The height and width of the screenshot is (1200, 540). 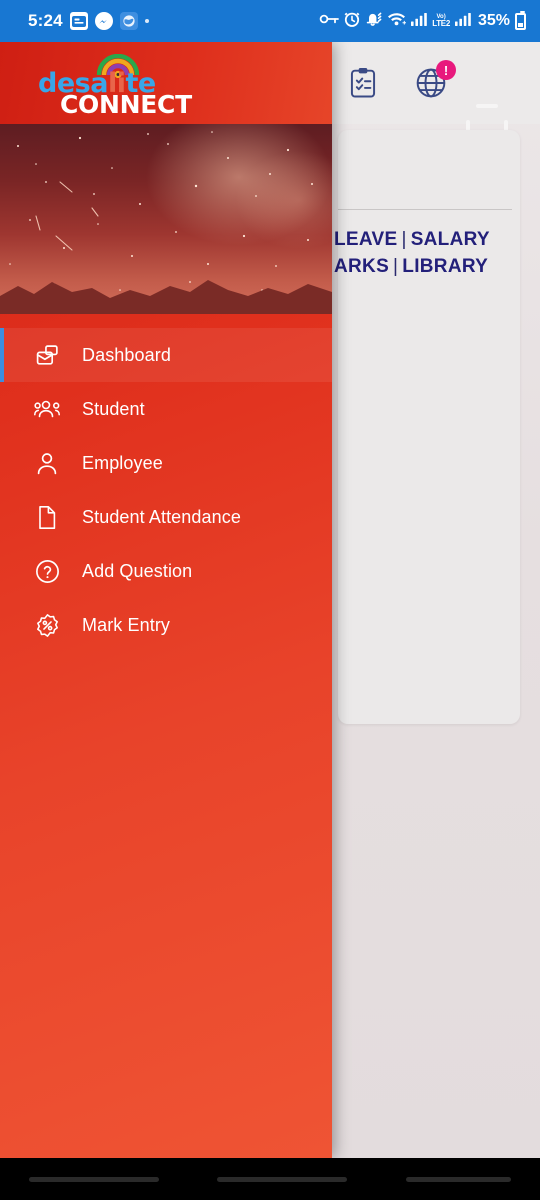 I want to click on drawer-banner-image, so click(x=166, y=219).